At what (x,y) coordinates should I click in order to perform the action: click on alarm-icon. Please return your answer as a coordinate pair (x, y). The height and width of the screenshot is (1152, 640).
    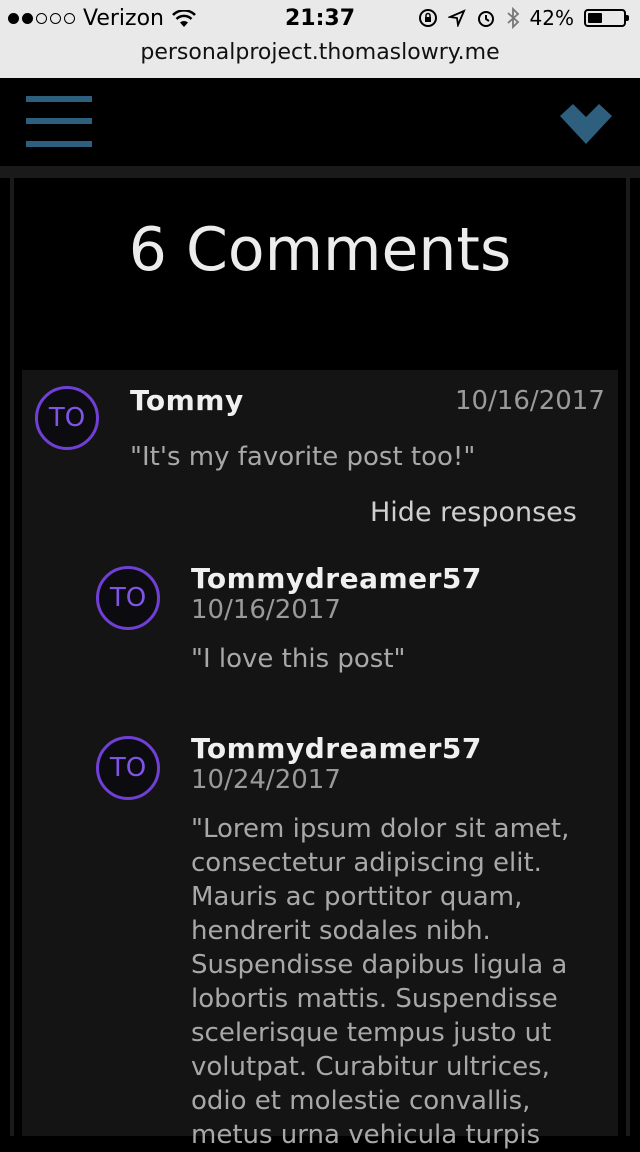
    Looking at the image, I should click on (485, 19).